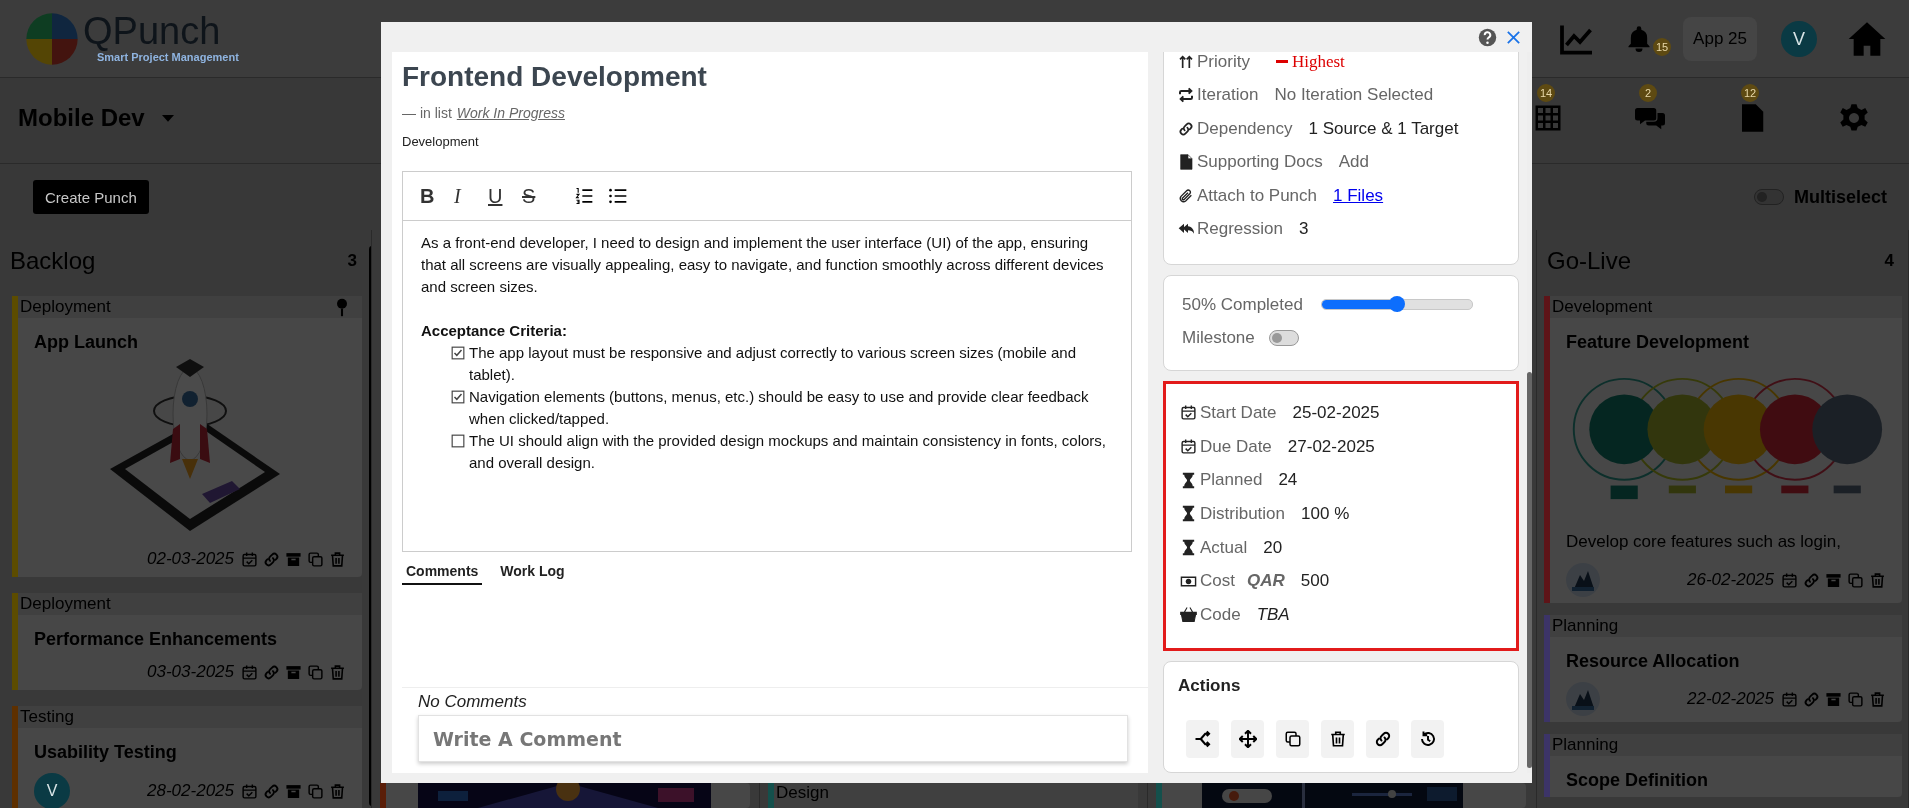  Describe the element at coordinates (1487, 37) in the screenshot. I see `help-icon` at that location.